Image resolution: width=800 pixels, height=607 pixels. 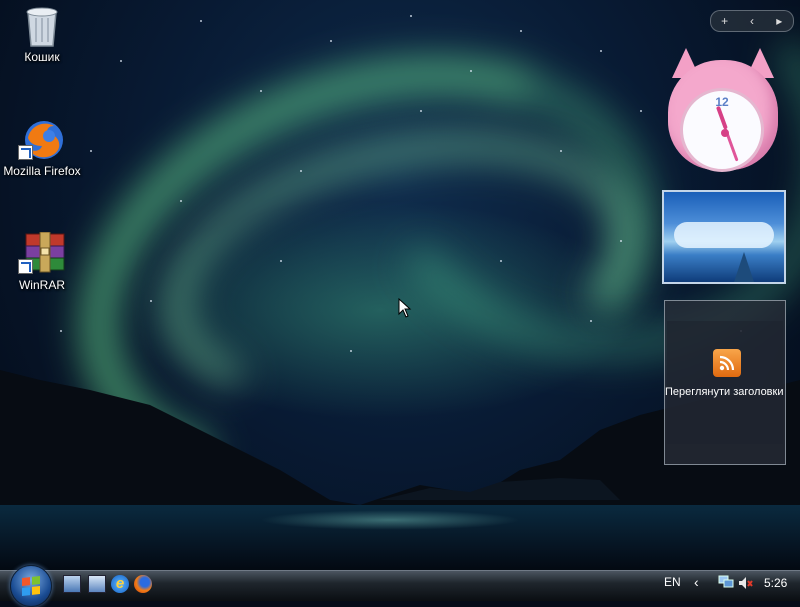 I want to click on show-desktop-icon, so click(x=72, y=584).